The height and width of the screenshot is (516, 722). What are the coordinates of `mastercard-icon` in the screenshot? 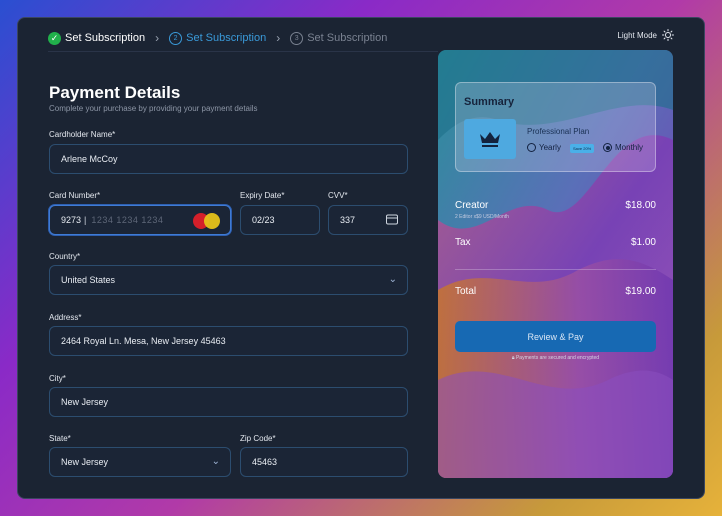 It's located at (207, 221).